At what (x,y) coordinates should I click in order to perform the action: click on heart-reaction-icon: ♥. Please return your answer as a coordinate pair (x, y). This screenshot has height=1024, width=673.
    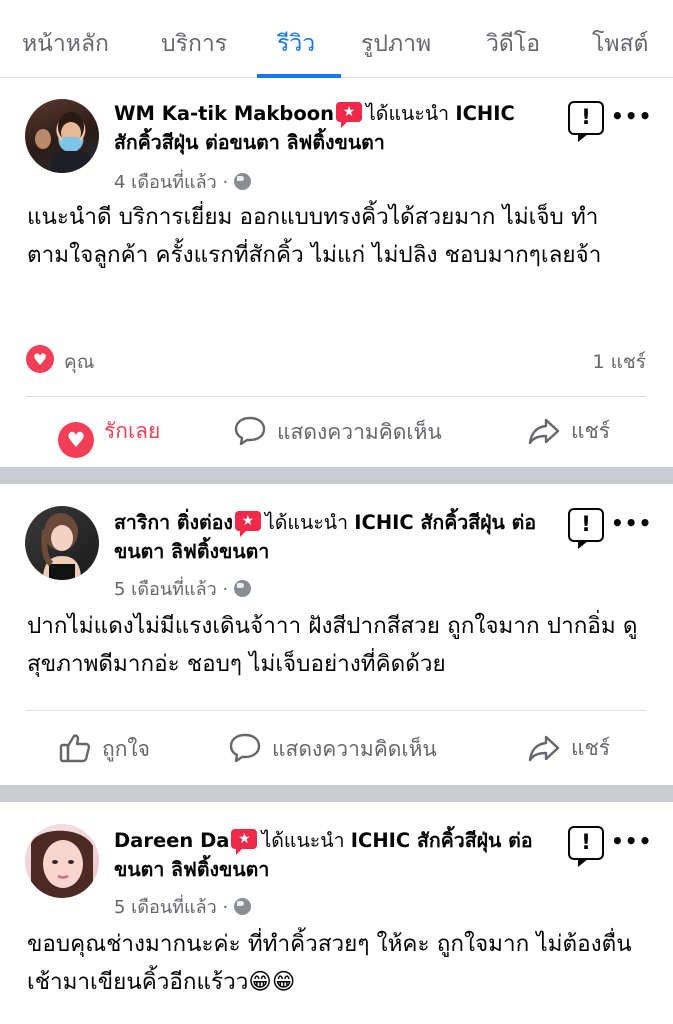
    Looking at the image, I should click on (40, 359).